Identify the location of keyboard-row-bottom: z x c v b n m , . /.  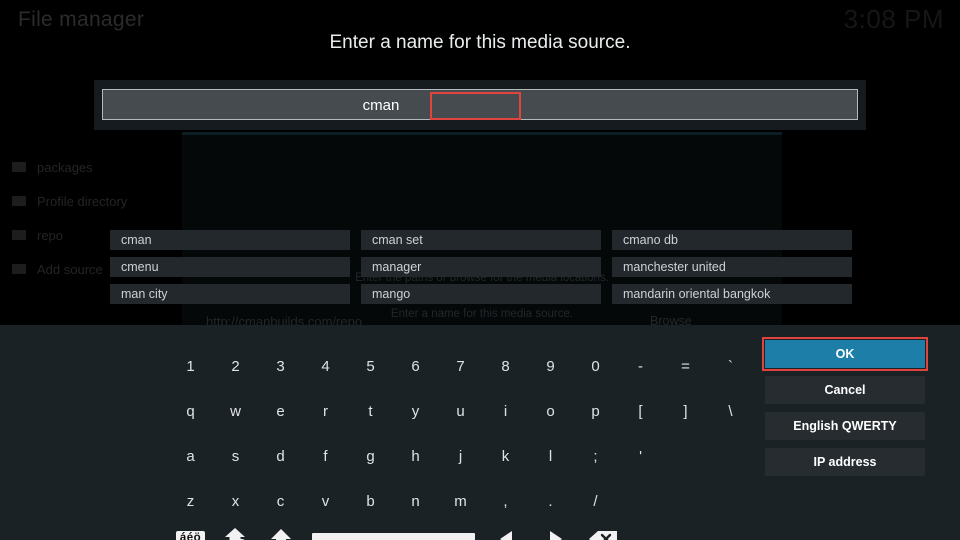
(393, 501).